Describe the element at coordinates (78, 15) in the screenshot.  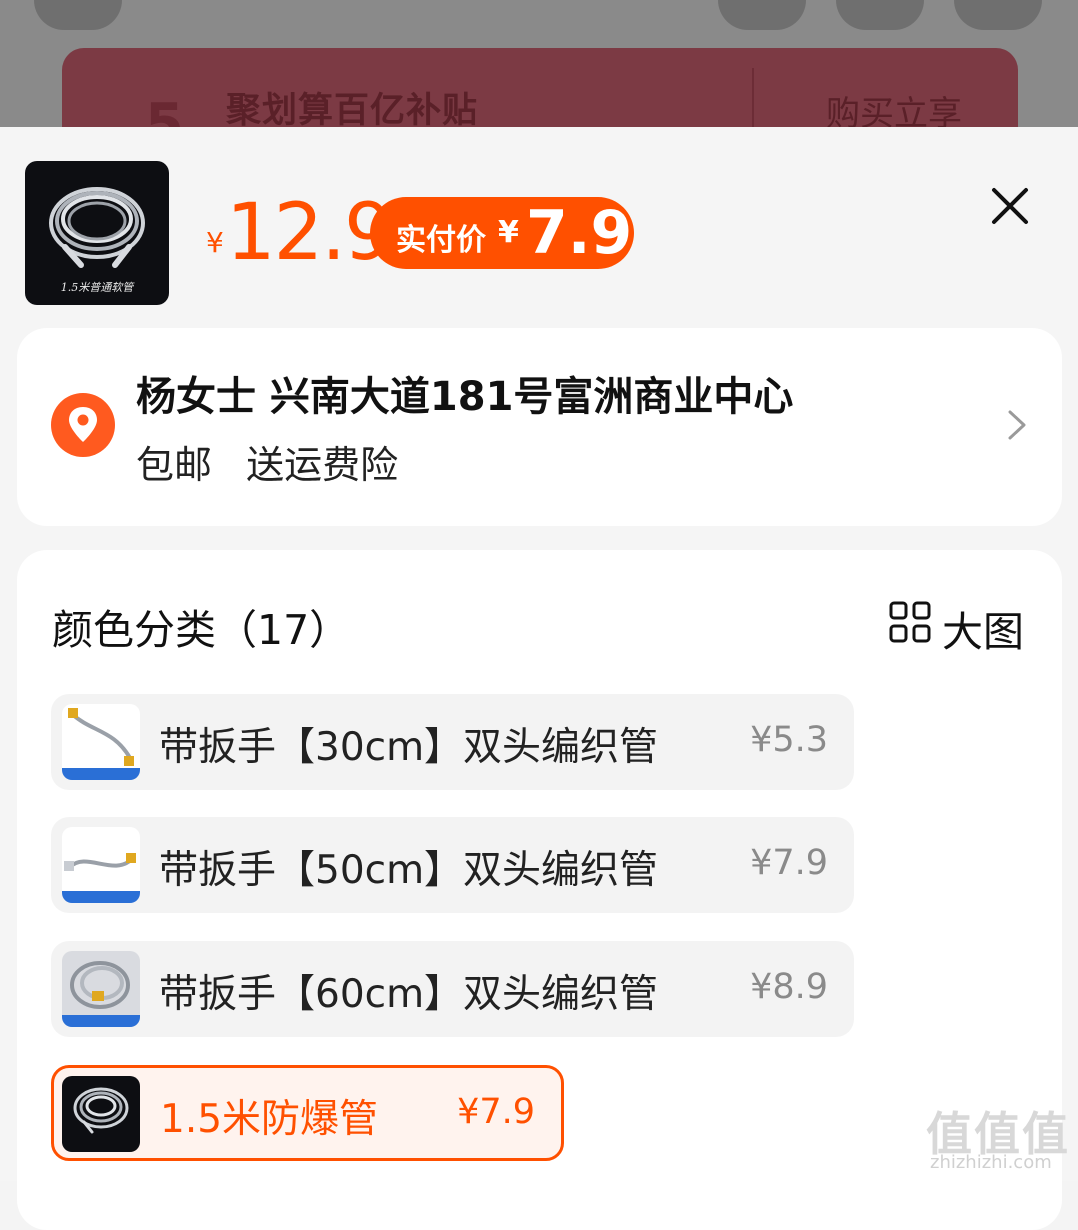
I see `bg-back-icon` at that location.